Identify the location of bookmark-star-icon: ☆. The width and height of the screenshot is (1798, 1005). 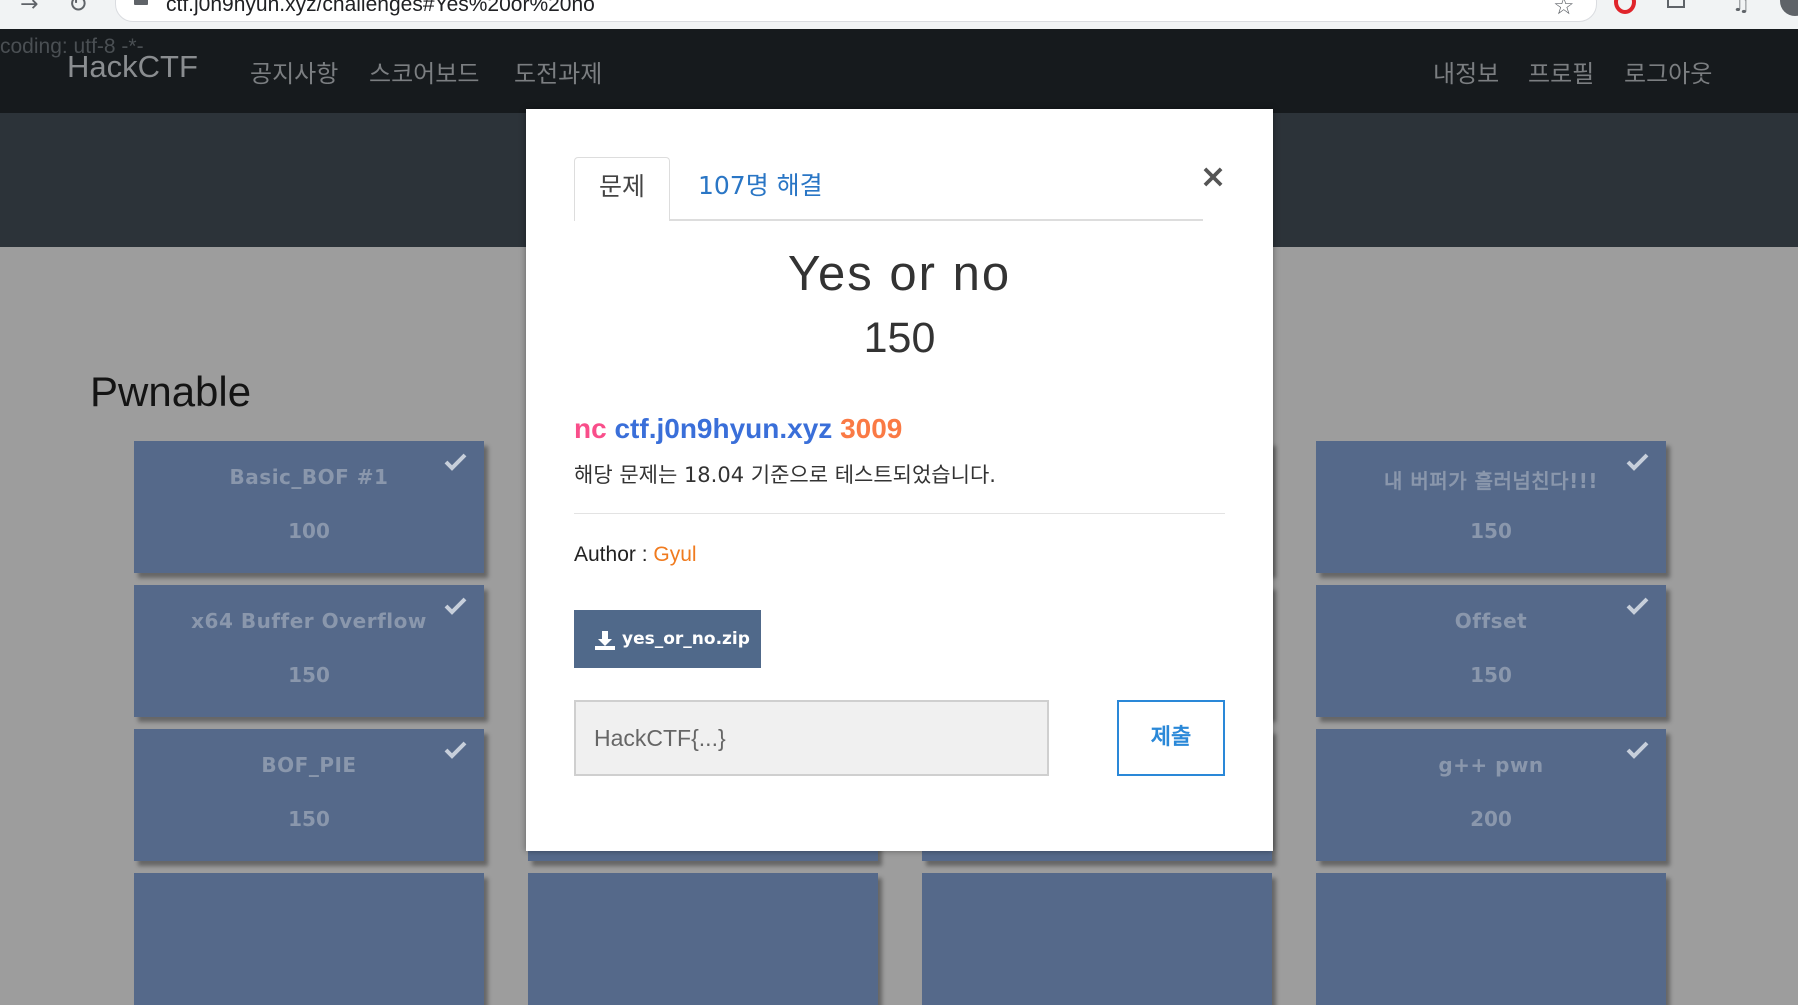
(1564, 10).